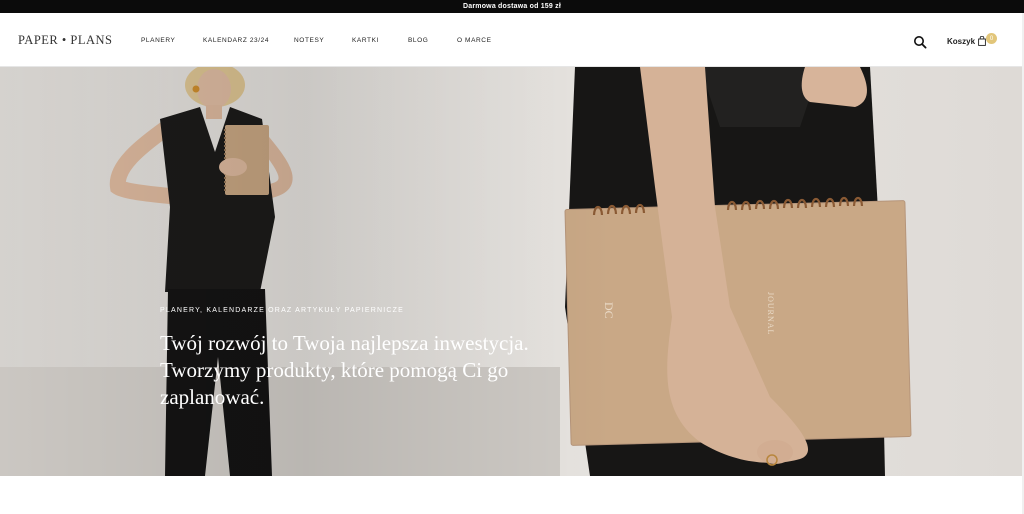 This screenshot has height=514, width=1024. I want to click on shopping-bag-icon, so click(982, 41).